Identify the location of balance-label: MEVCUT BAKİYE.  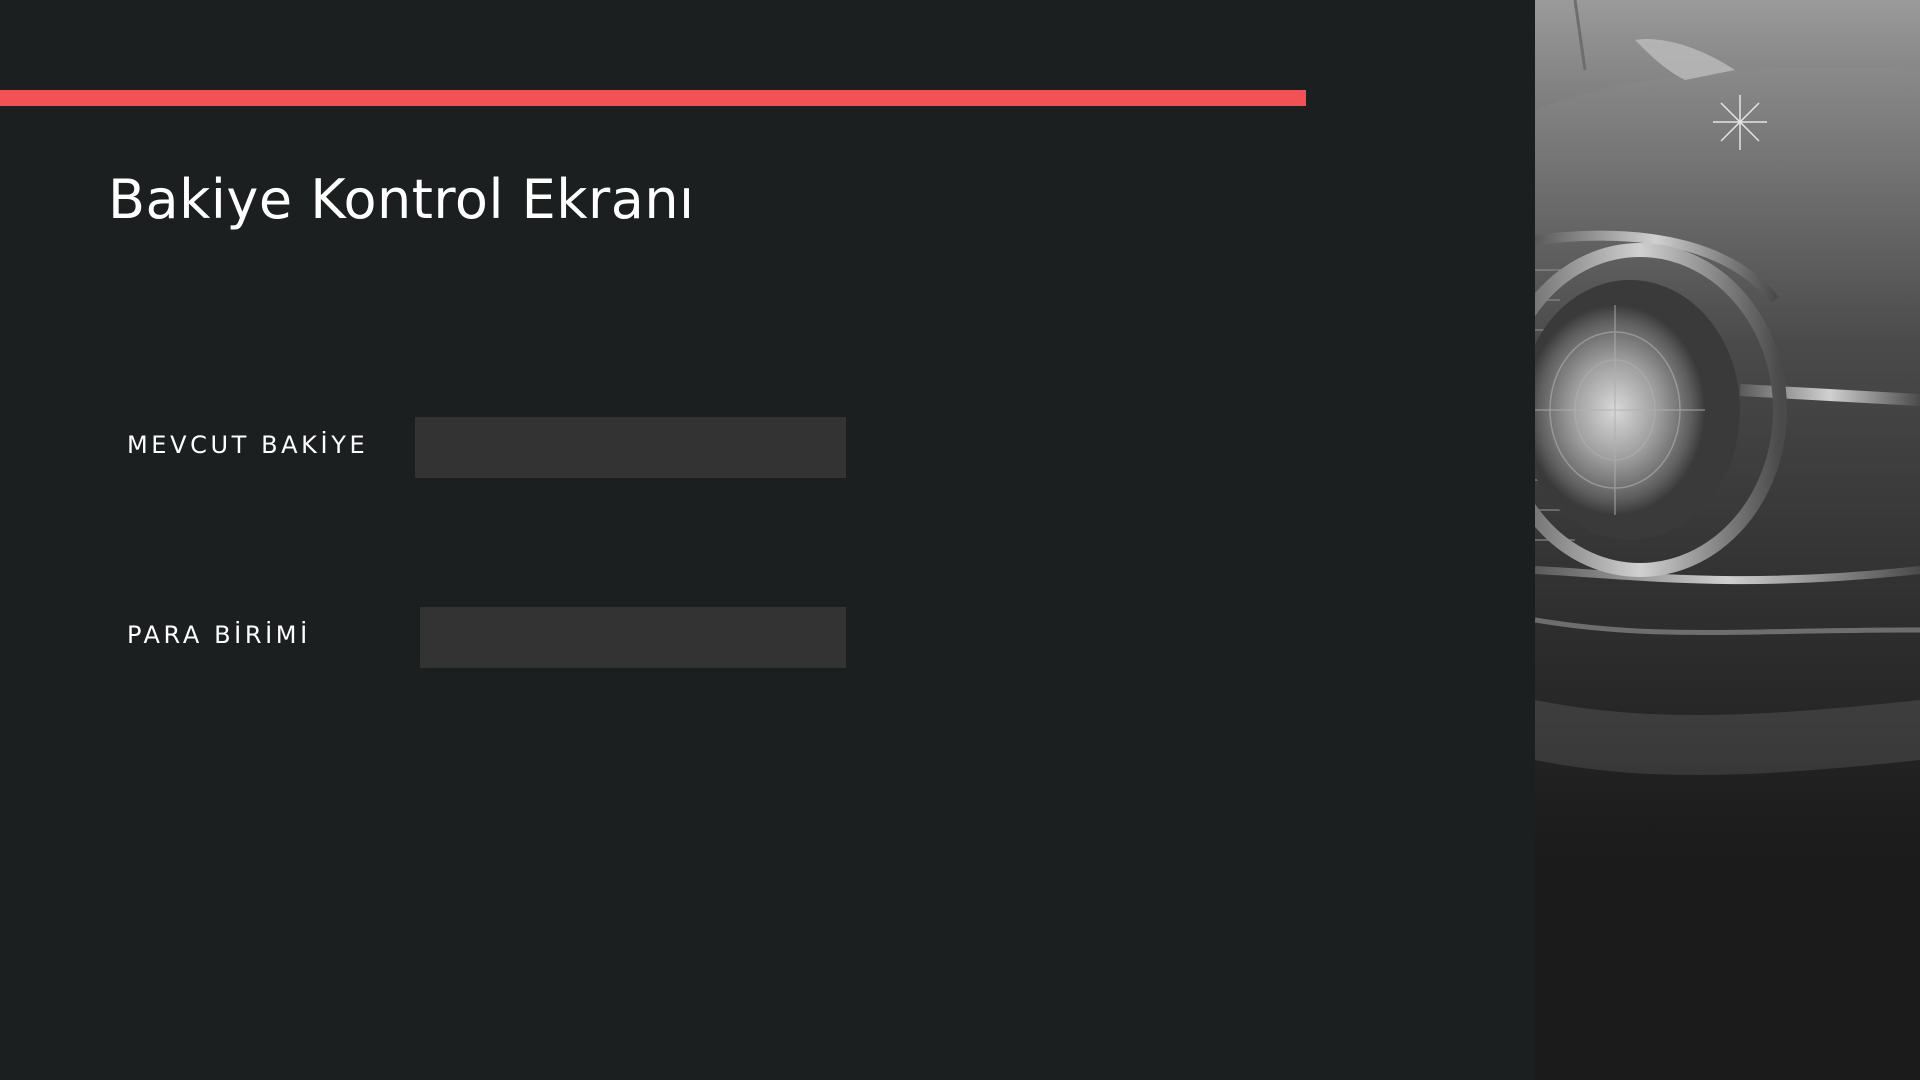
(248, 445).